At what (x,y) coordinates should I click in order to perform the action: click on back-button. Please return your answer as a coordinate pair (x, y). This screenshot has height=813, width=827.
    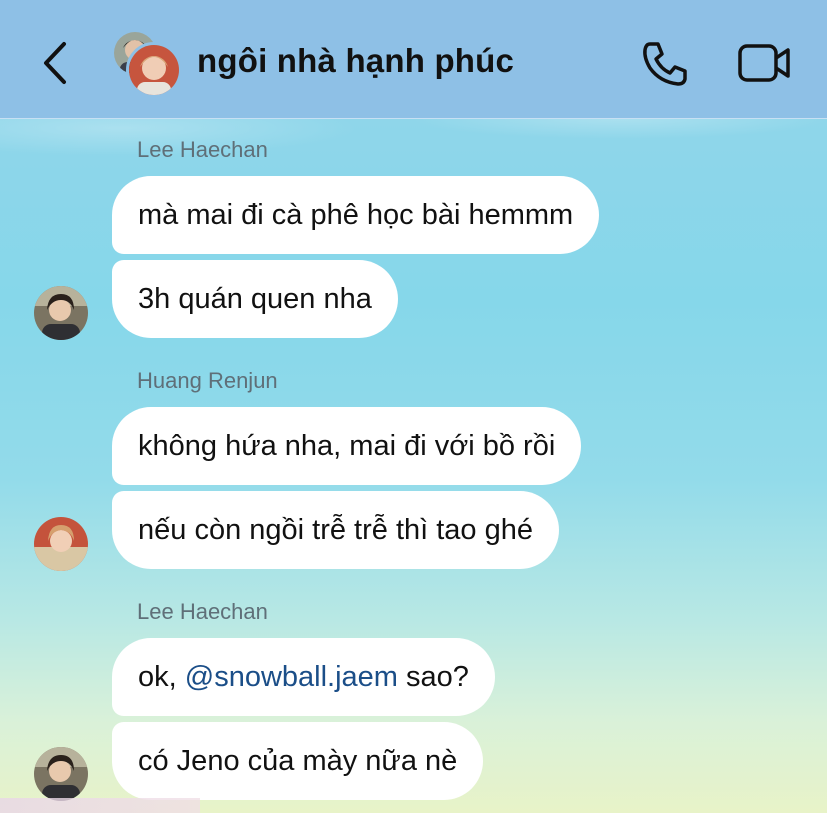
    Looking at the image, I should click on (56, 63).